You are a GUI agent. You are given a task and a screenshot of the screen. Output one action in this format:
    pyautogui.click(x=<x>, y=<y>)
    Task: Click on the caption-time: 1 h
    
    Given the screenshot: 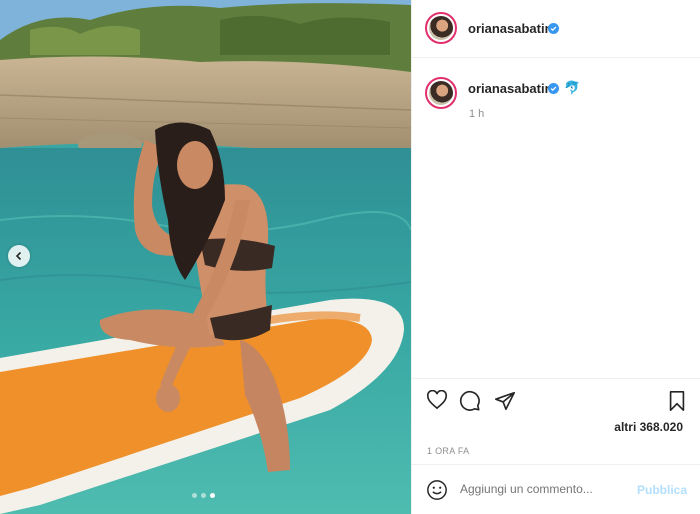 What is the action you would take?
    pyautogui.click(x=476, y=114)
    